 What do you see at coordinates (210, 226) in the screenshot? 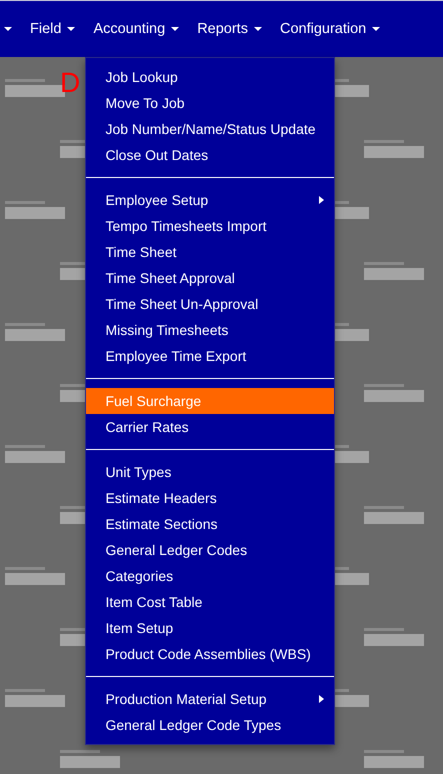
I see `menu-item: Tempo Timesheets Import` at bounding box center [210, 226].